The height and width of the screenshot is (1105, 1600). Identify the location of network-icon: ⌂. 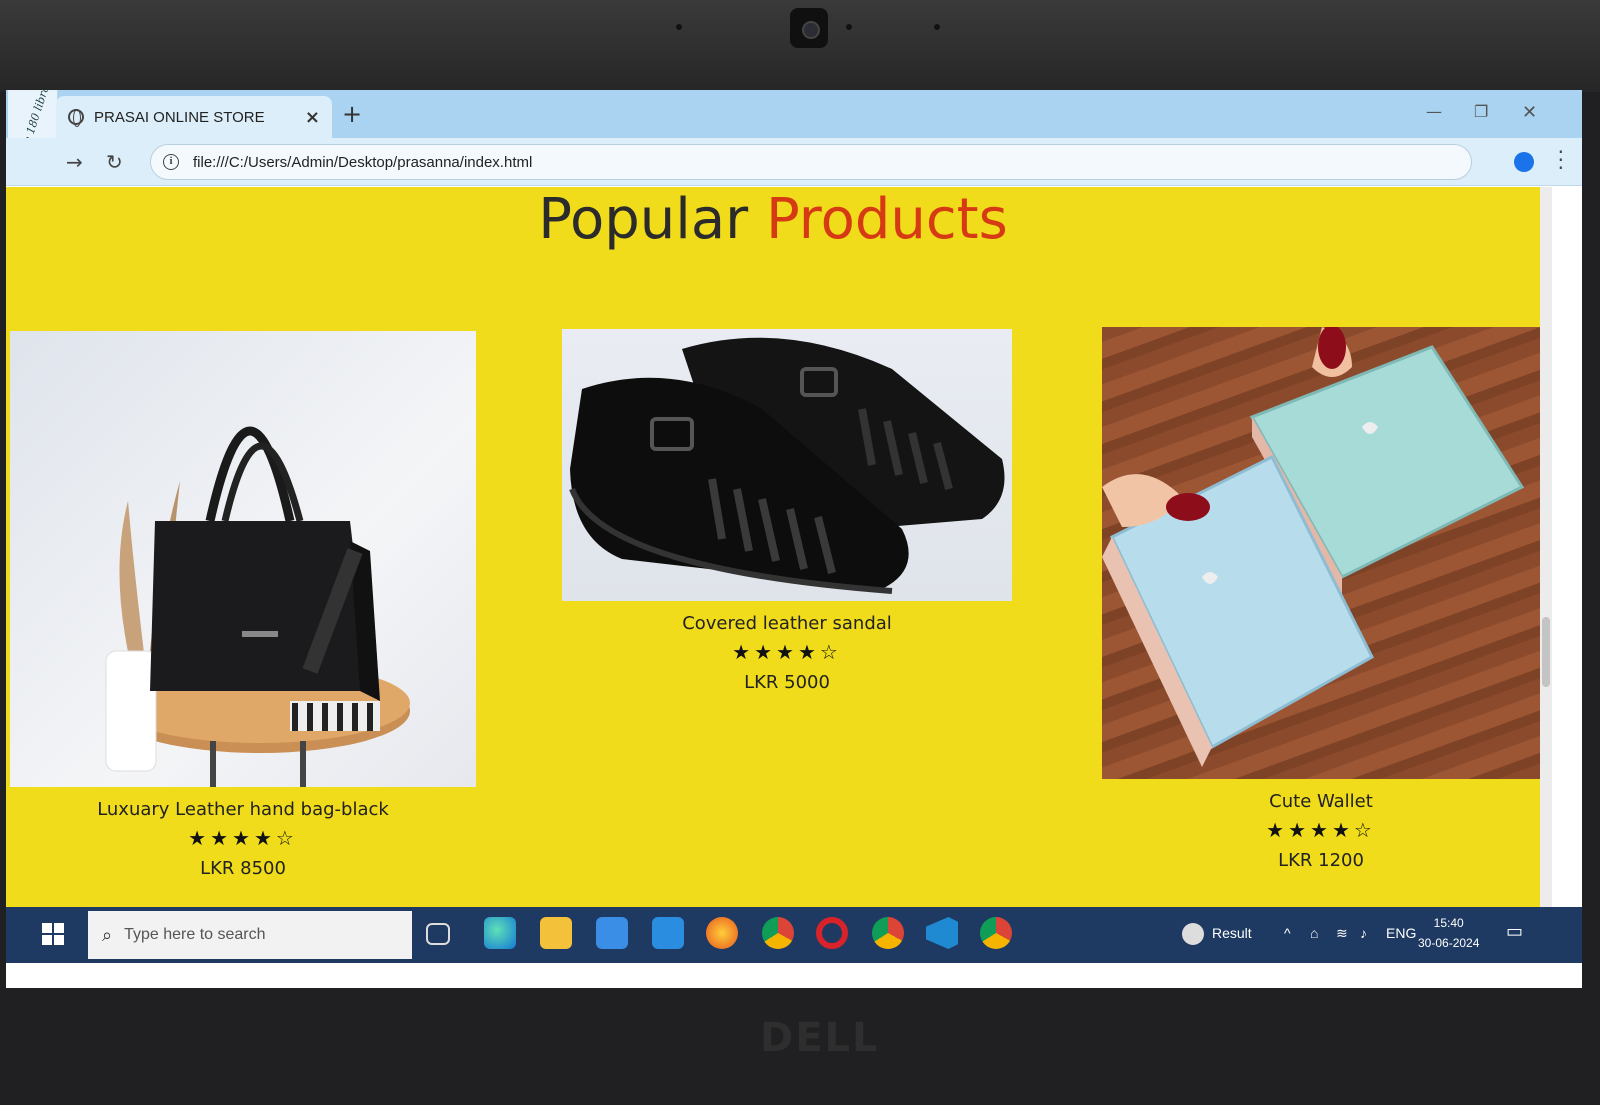
(1314, 933).